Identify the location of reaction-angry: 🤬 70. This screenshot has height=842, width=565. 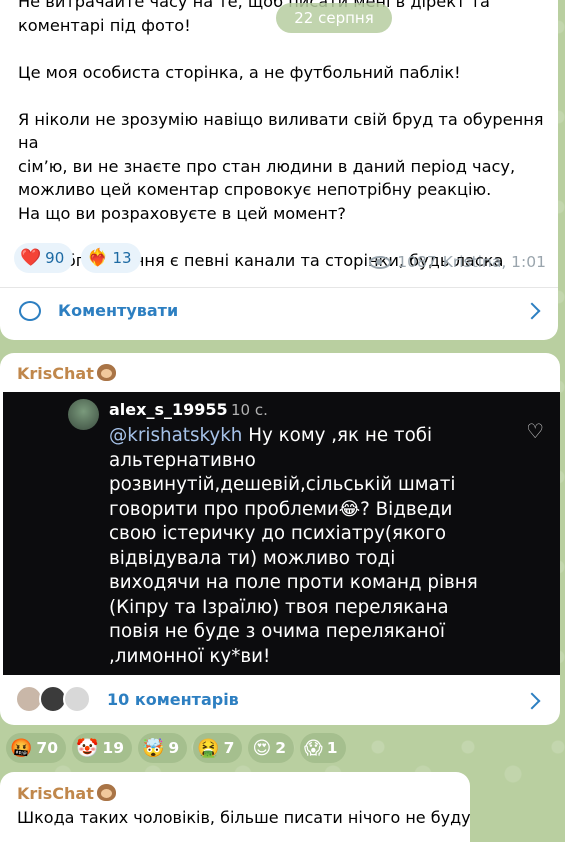
(36, 748).